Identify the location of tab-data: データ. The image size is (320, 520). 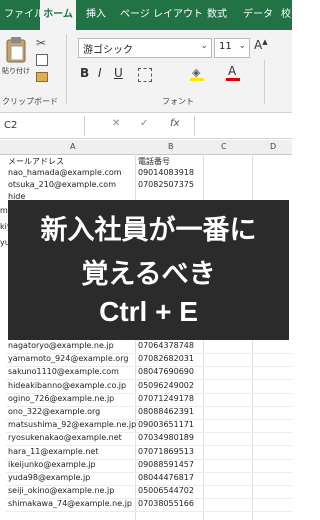
(258, 15).